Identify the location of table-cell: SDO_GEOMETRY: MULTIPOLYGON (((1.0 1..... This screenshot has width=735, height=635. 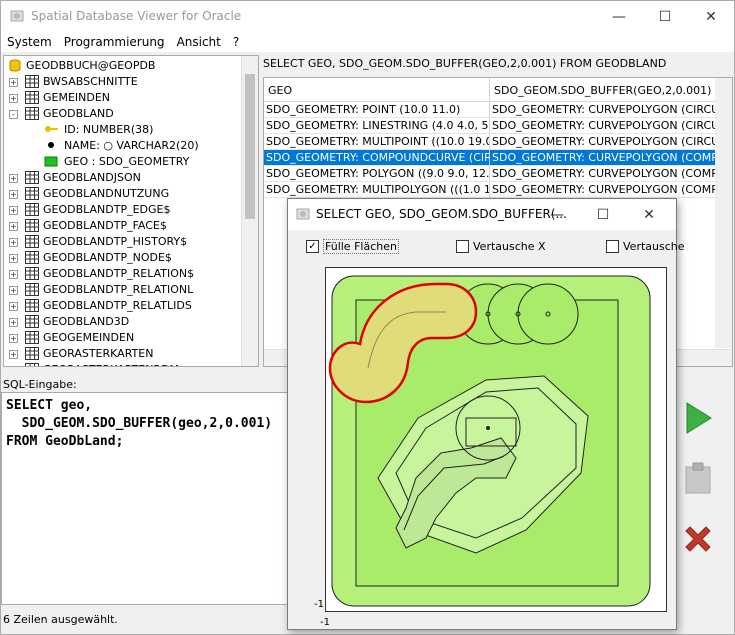
(377, 190).